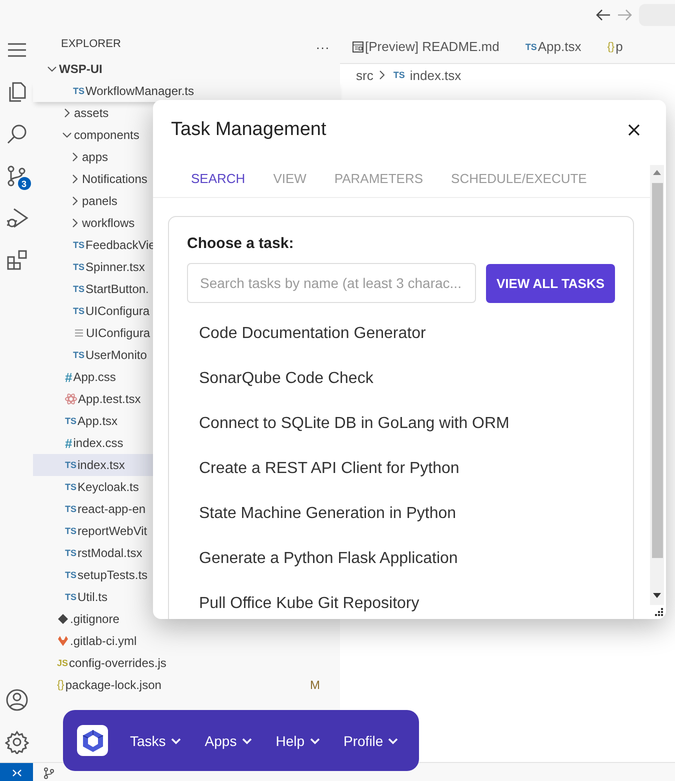 The height and width of the screenshot is (781, 675). I want to click on file-name: FeedbackVie, so click(121, 245).